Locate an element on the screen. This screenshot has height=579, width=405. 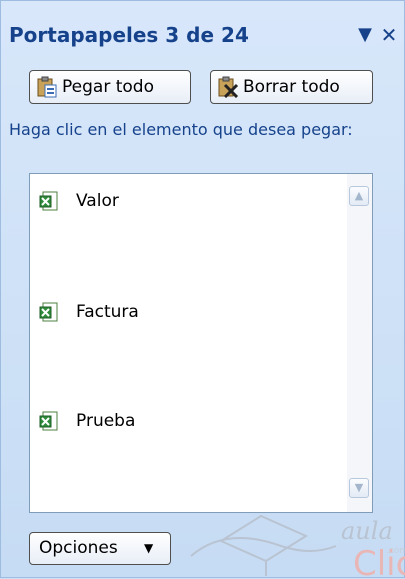
dropdown-arrow-icon: ▼ is located at coordinates (365, 35).